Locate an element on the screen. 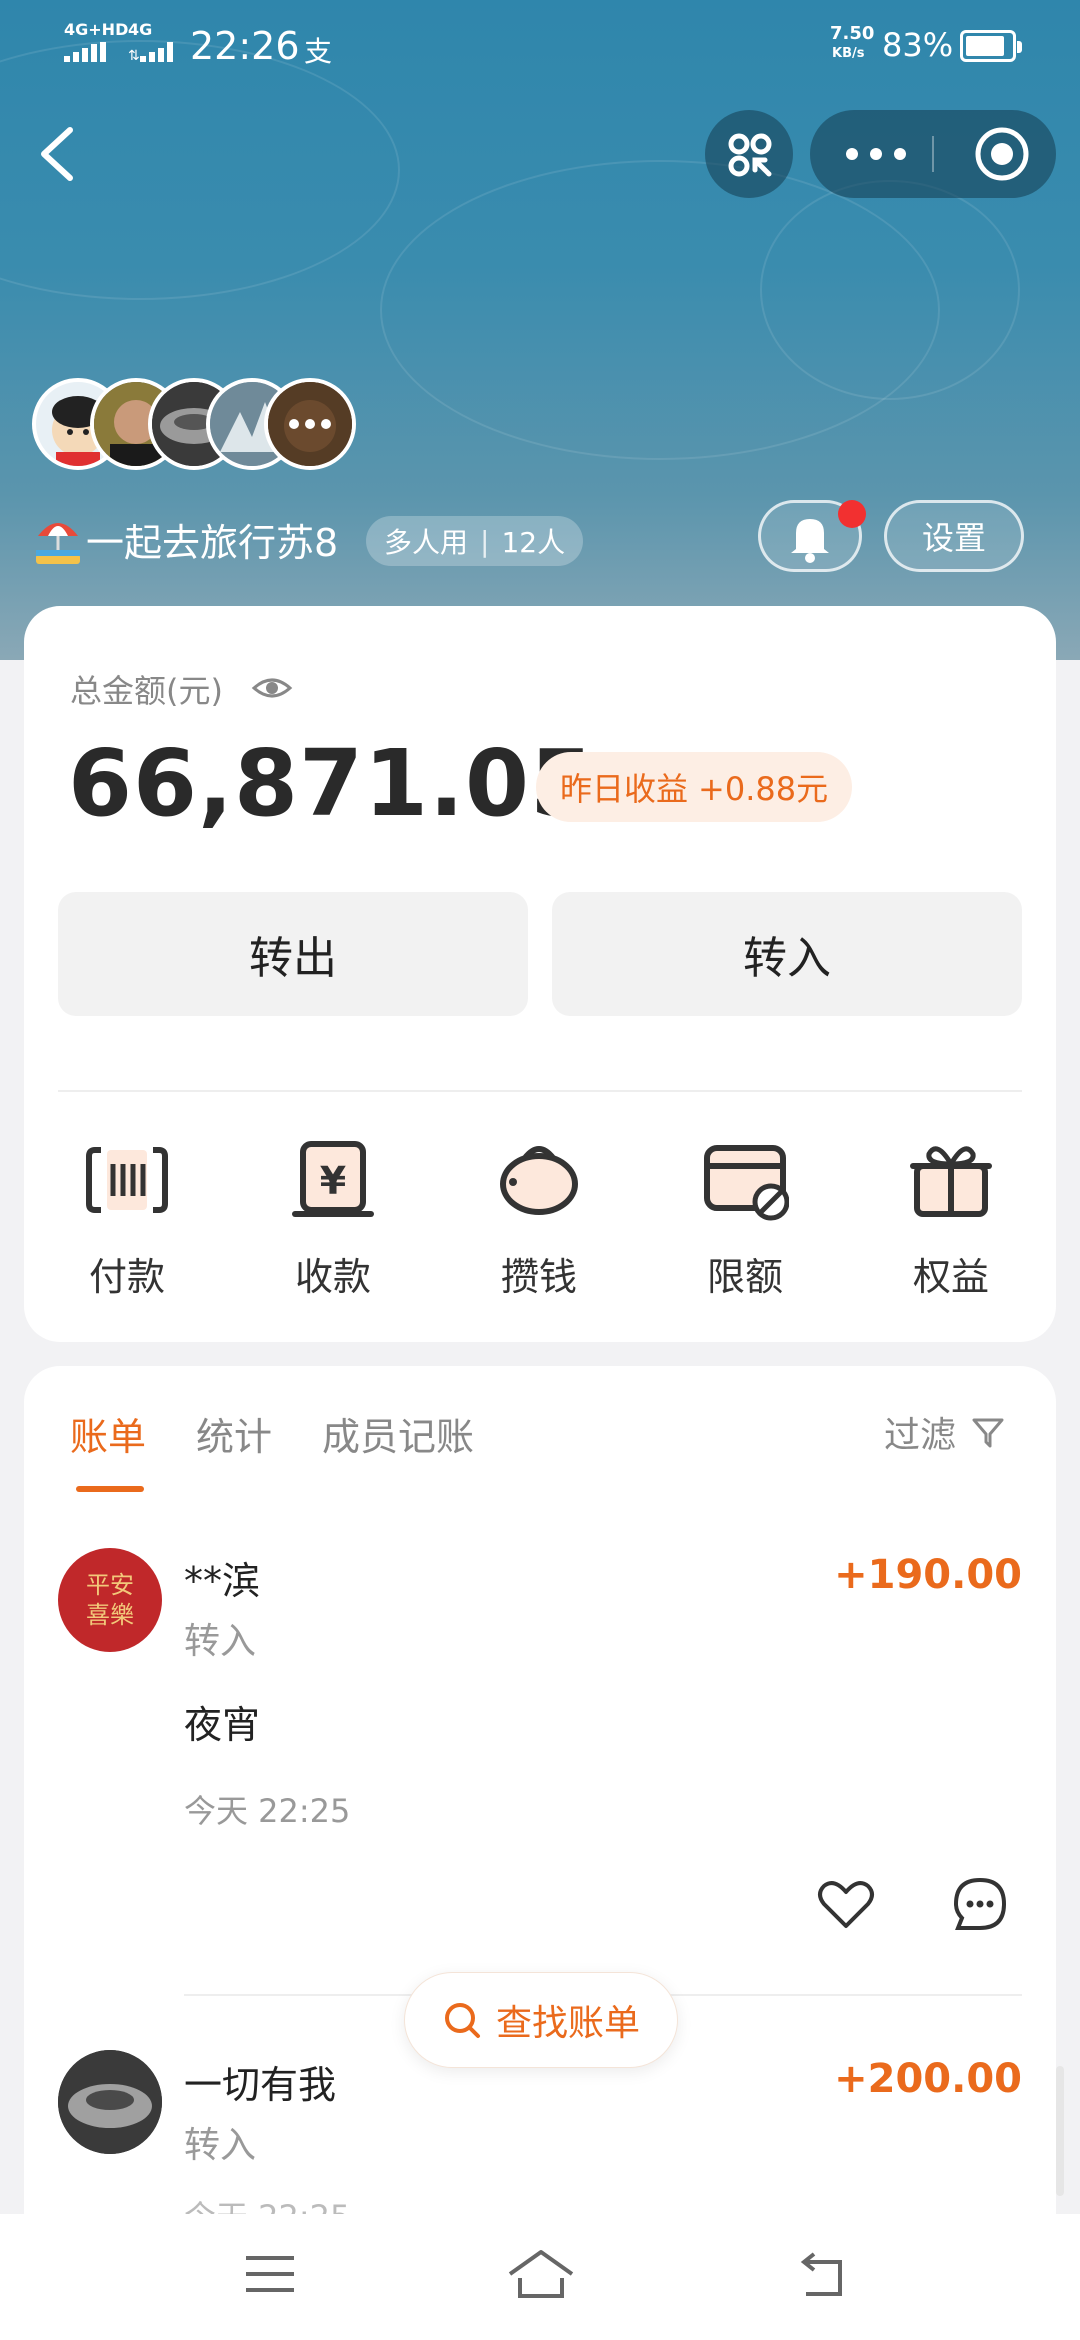 This screenshot has height=2340, width=1080. transaction-amount: +190.00 is located at coordinates (928, 1575).